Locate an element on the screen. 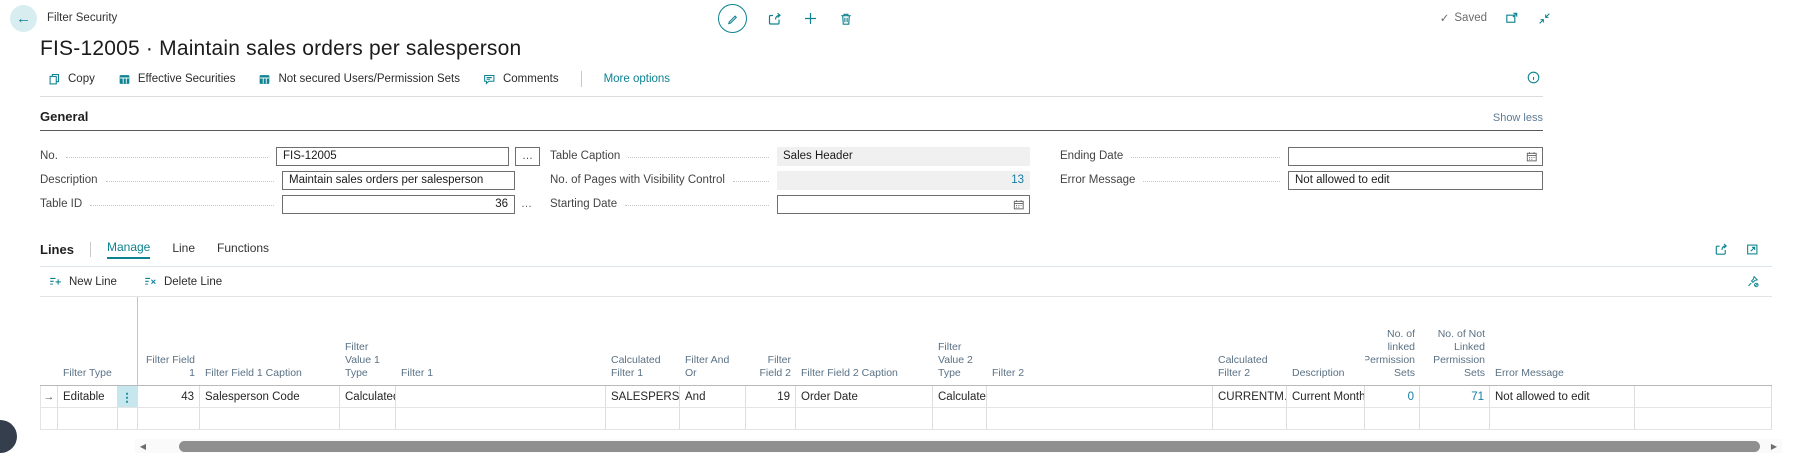 Image resolution: width=1813 pixels, height=461 pixels. tab-line: Line is located at coordinates (183, 249).